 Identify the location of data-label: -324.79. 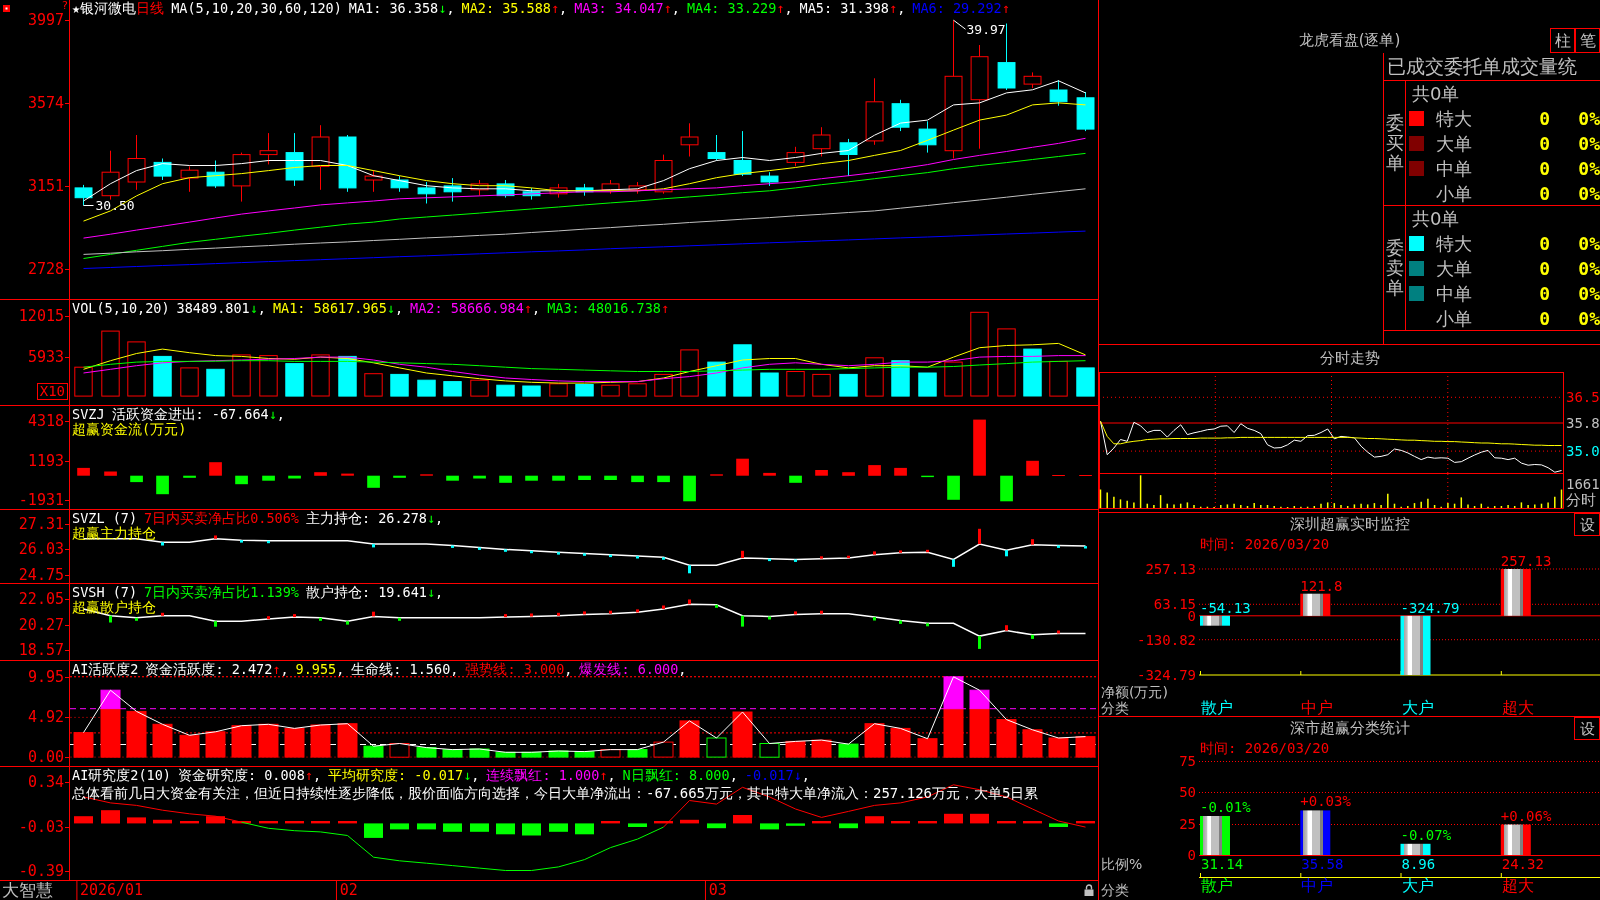
(1430, 607).